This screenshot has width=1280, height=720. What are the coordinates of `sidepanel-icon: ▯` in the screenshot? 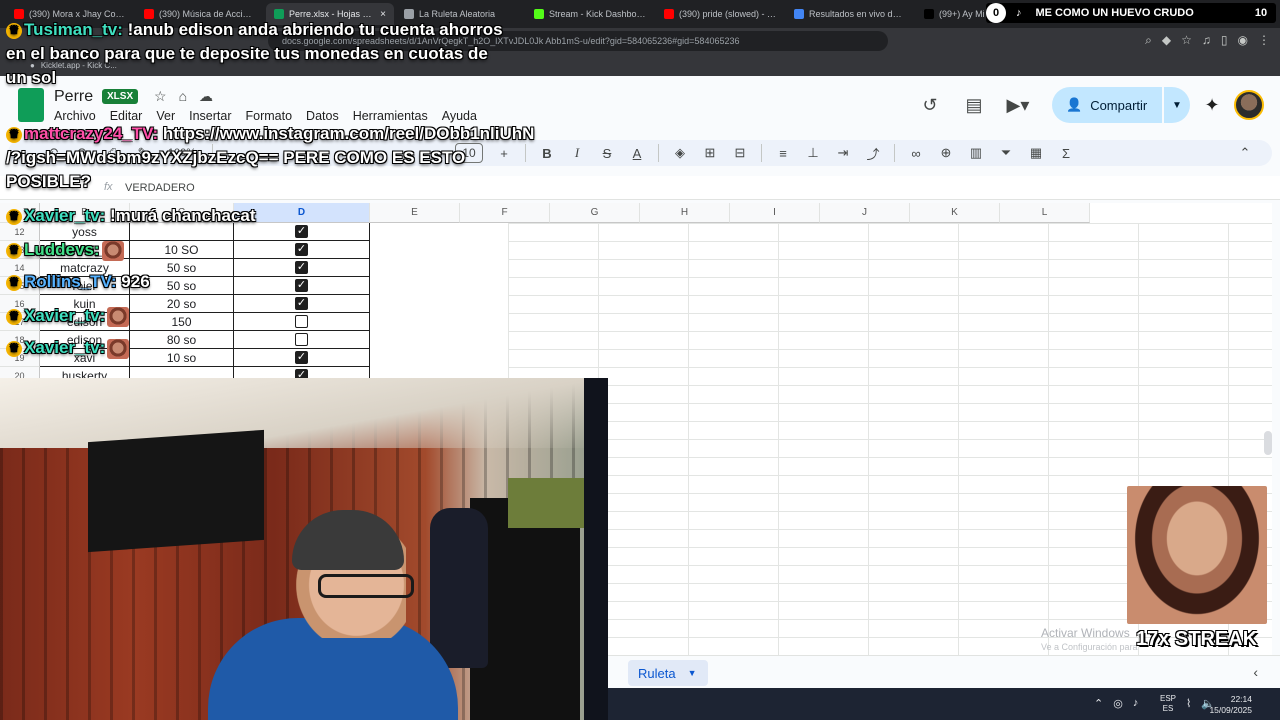 It's located at (1224, 40).